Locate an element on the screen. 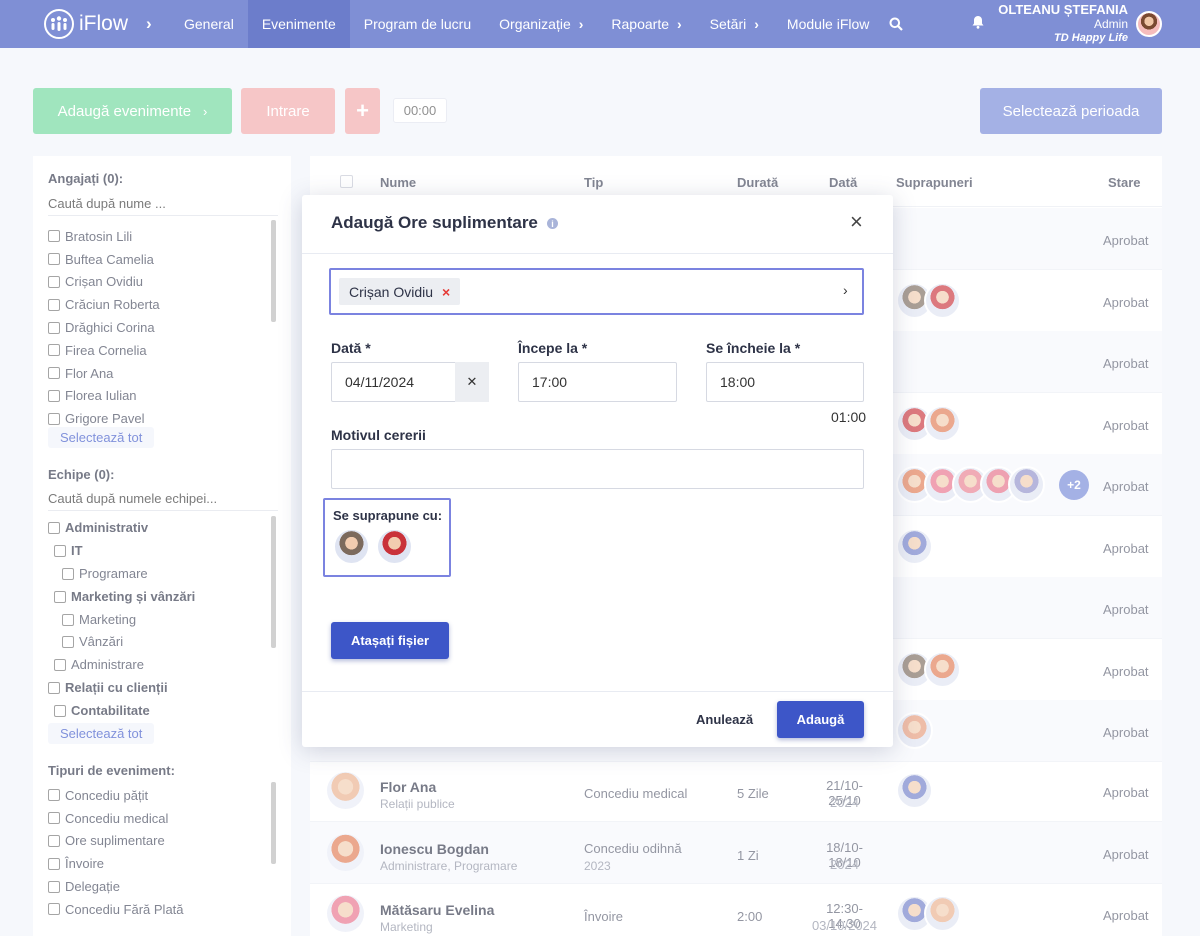 The width and height of the screenshot is (1200, 936). employee-chip: Crișan Ovidiu × is located at coordinates (400, 291).